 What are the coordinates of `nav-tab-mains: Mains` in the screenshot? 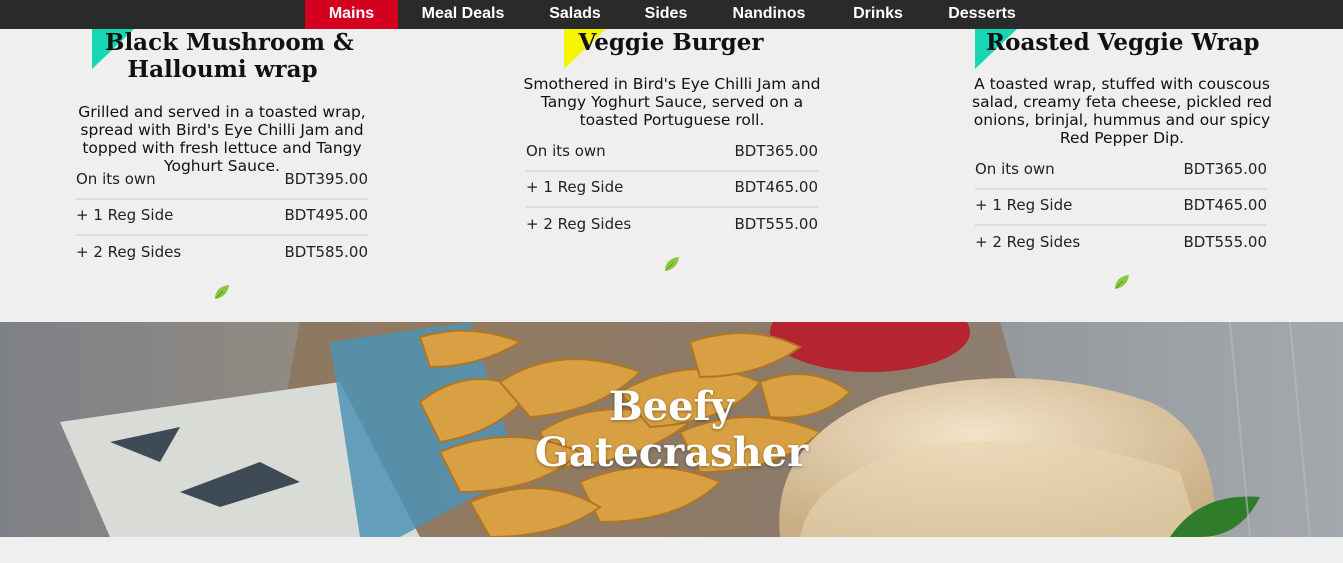 It's located at (351, 14).